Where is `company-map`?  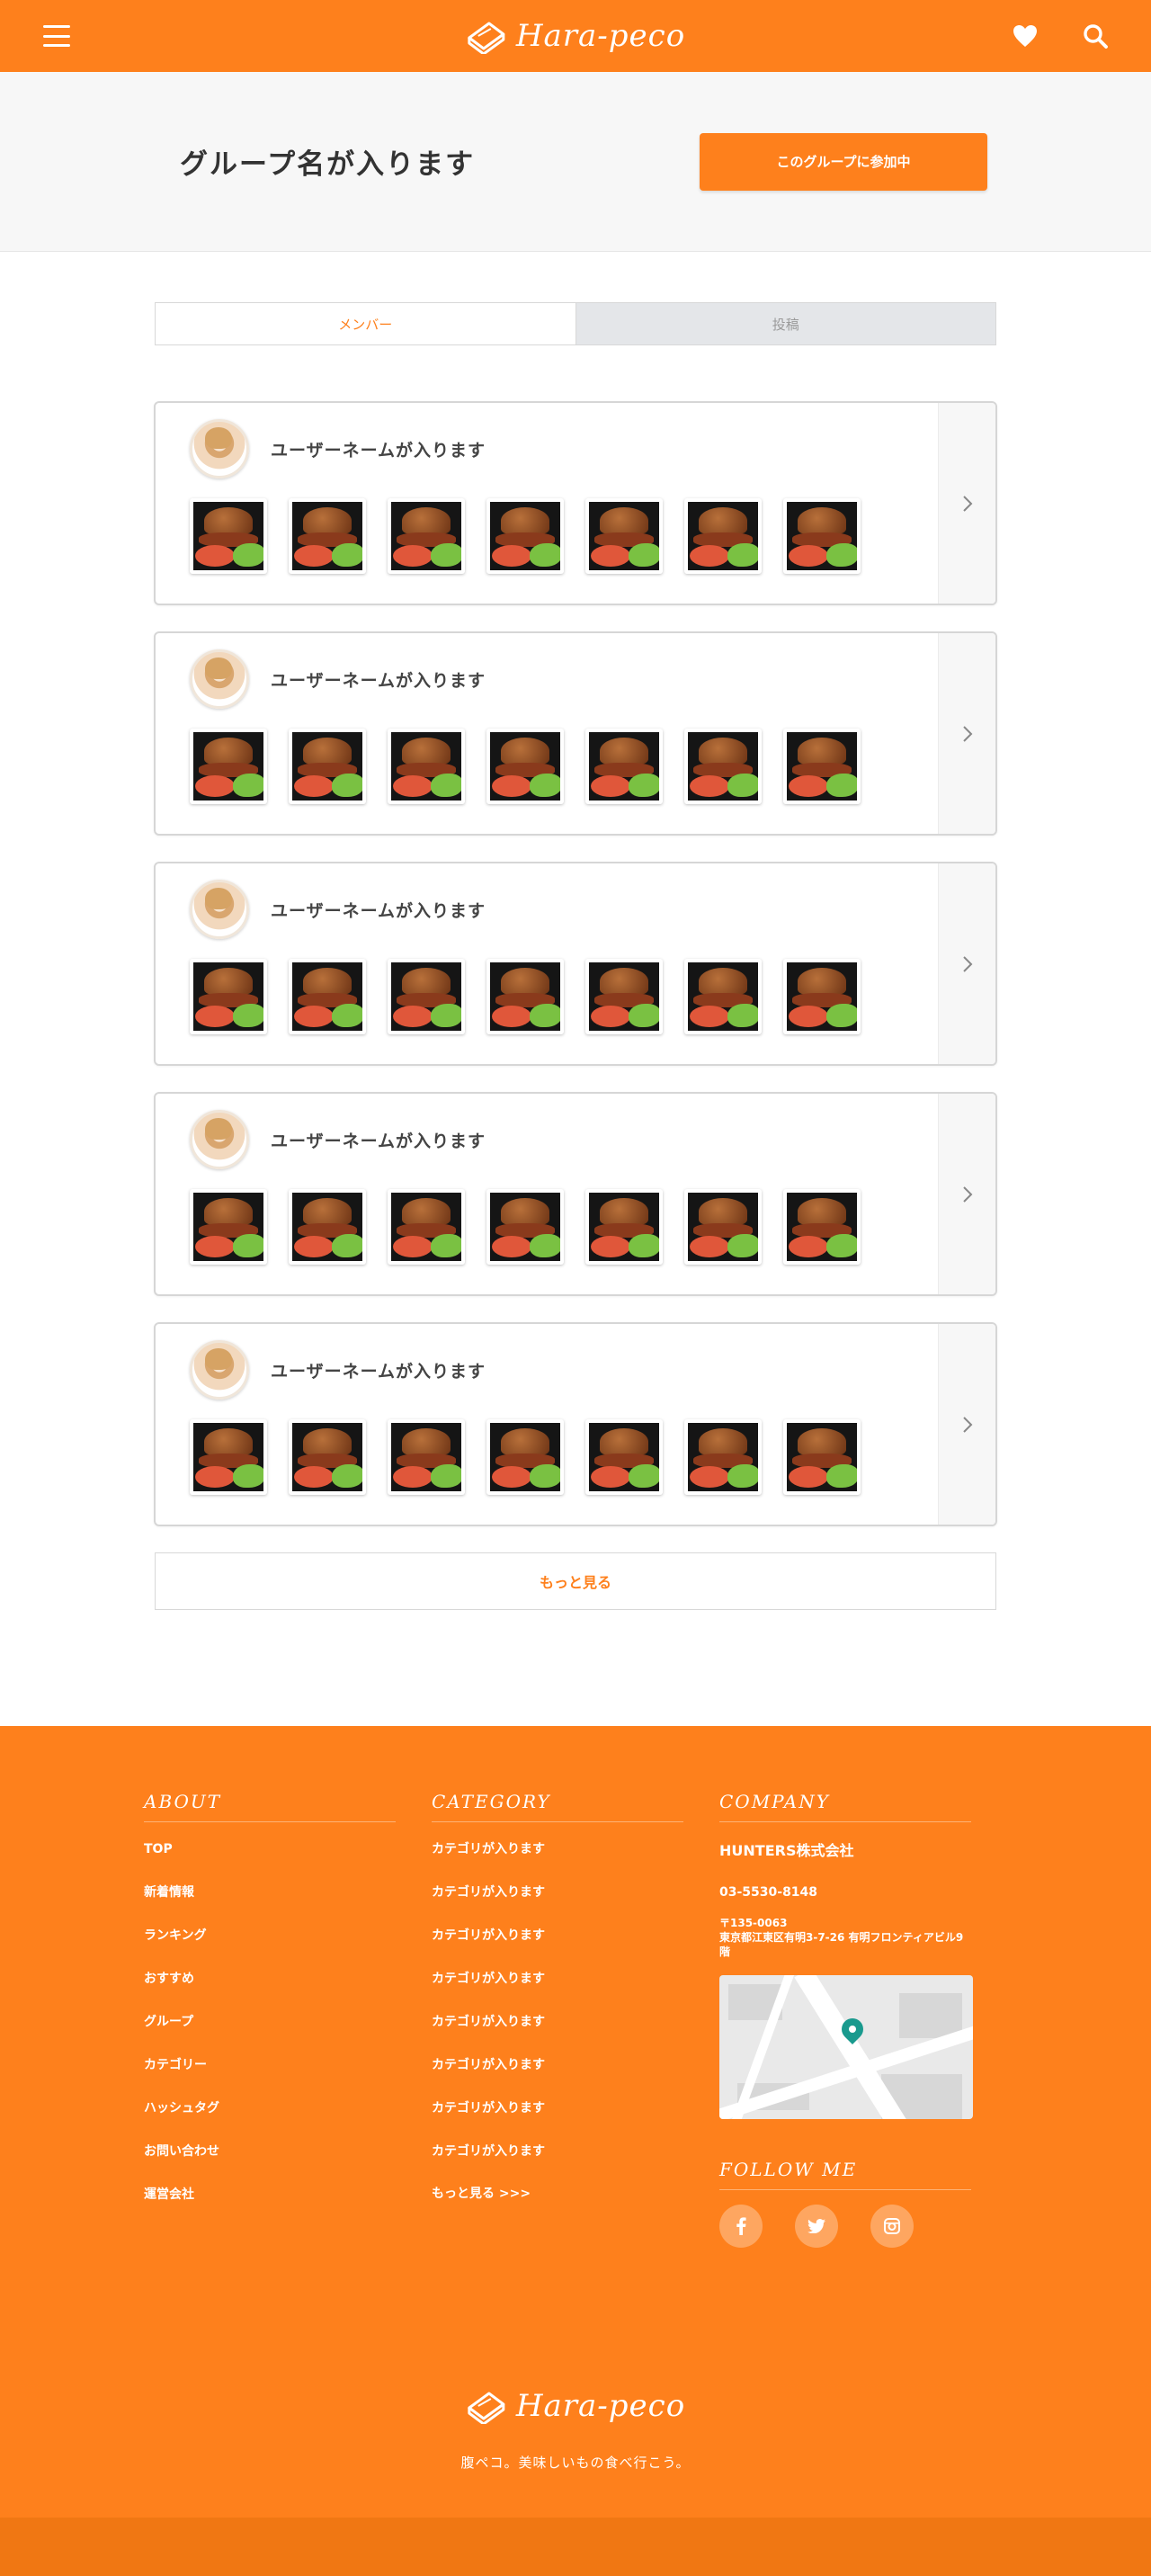 company-map is located at coordinates (846, 2047).